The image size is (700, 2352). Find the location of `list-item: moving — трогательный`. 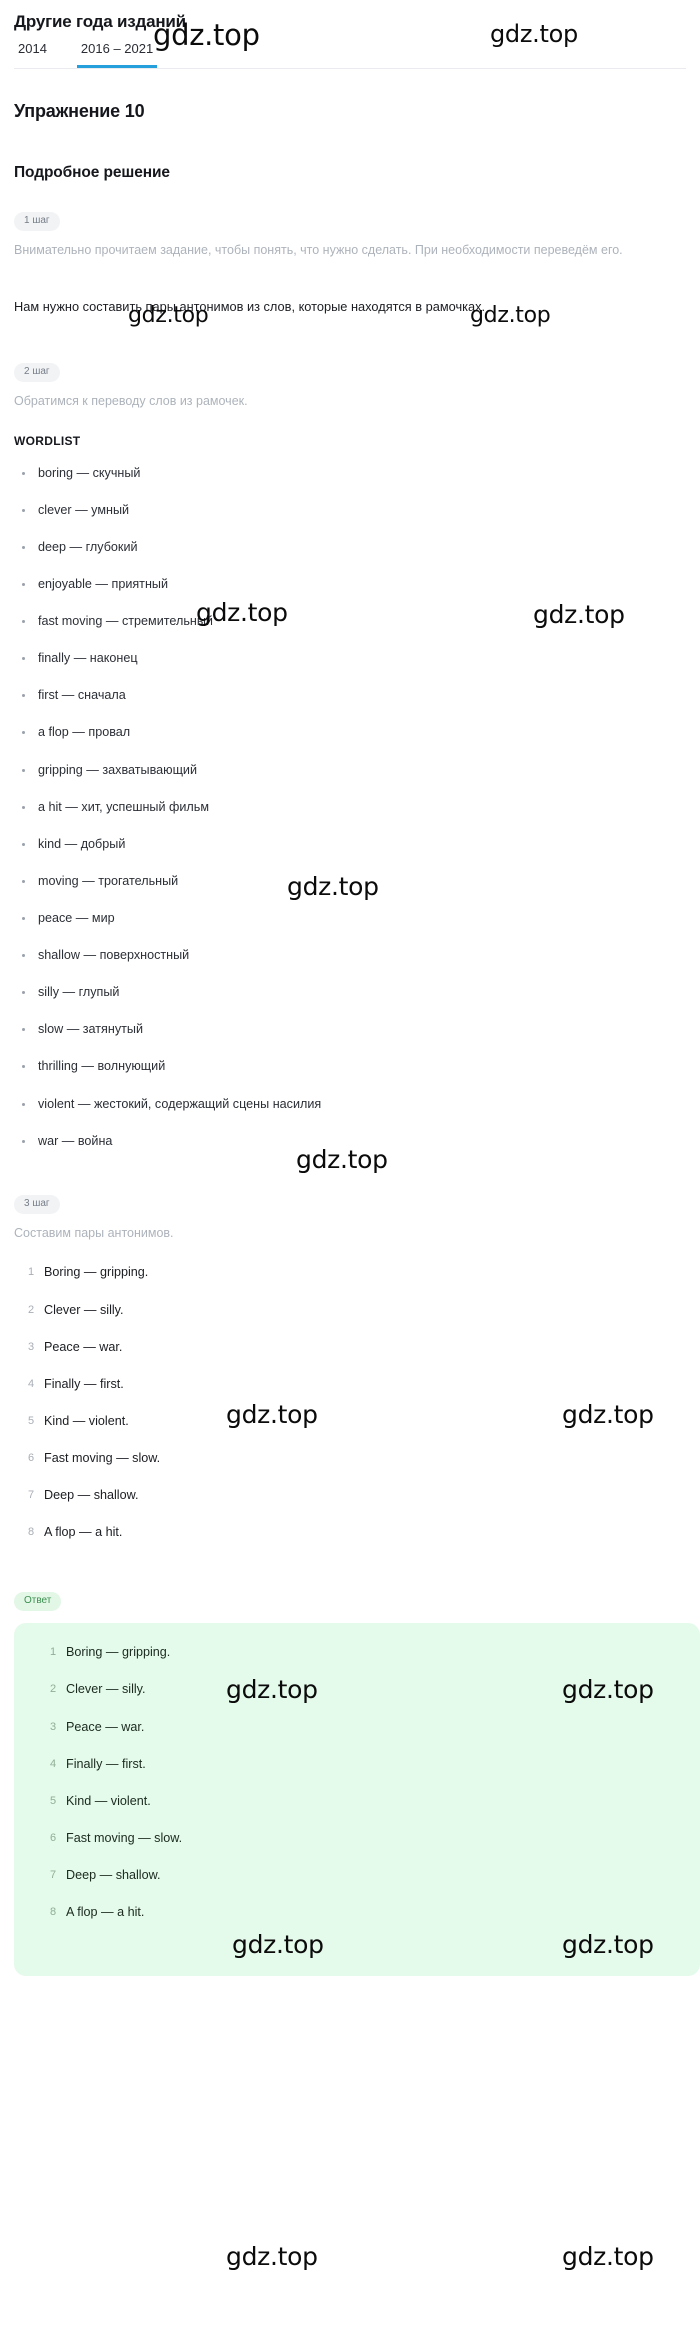

list-item: moving — трогательный is located at coordinates (361, 881).